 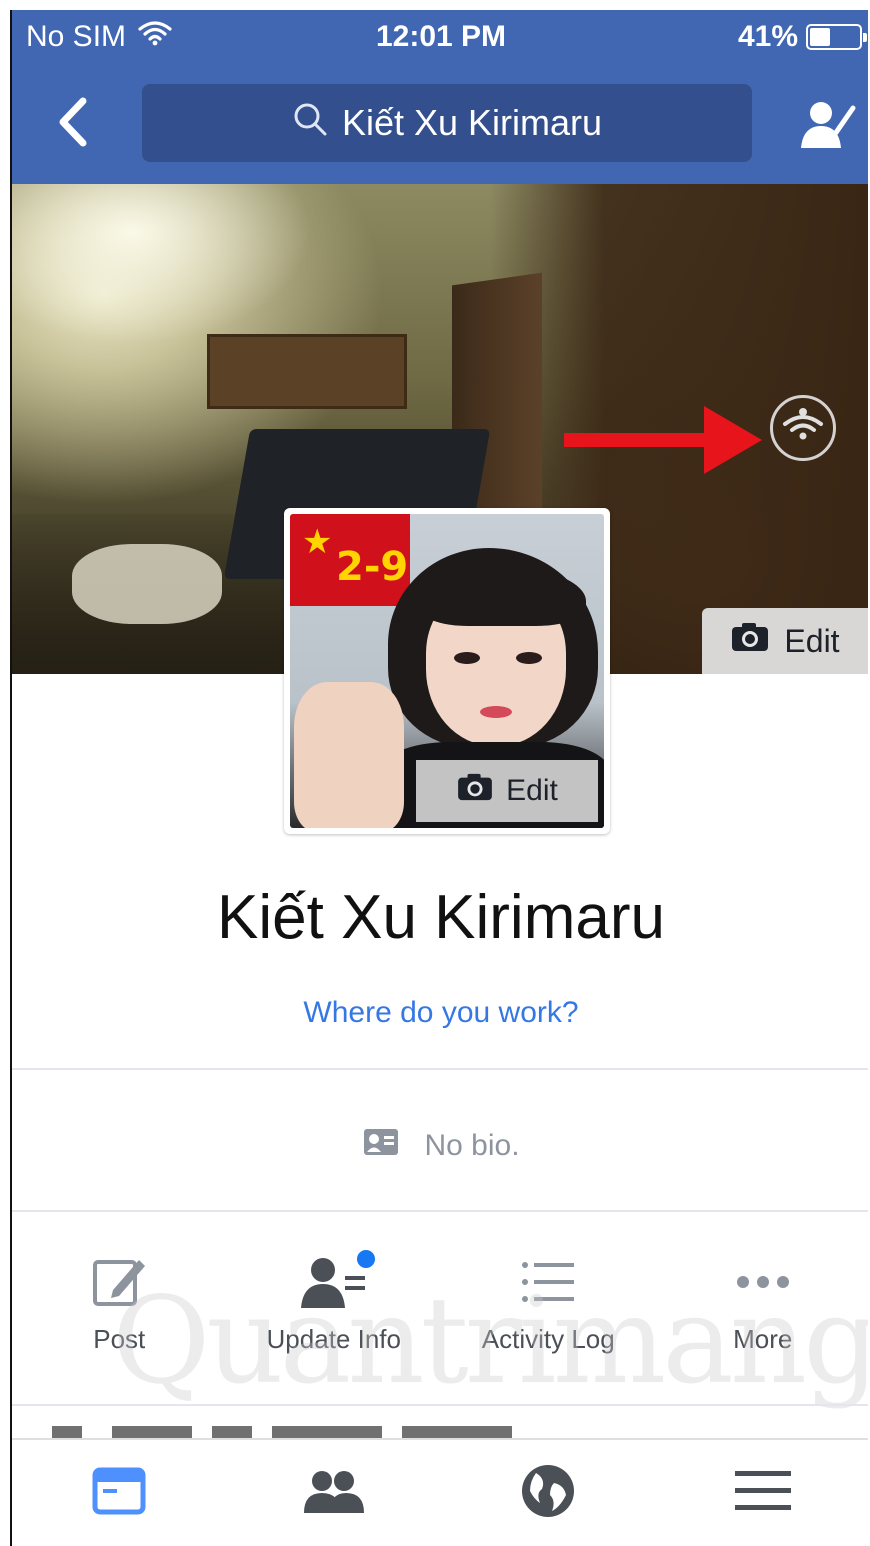 What do you see at coordinates (333, 1339) in the screenshot?
I see `update-info-label: Update Info` at bounding box center [333, 1339].